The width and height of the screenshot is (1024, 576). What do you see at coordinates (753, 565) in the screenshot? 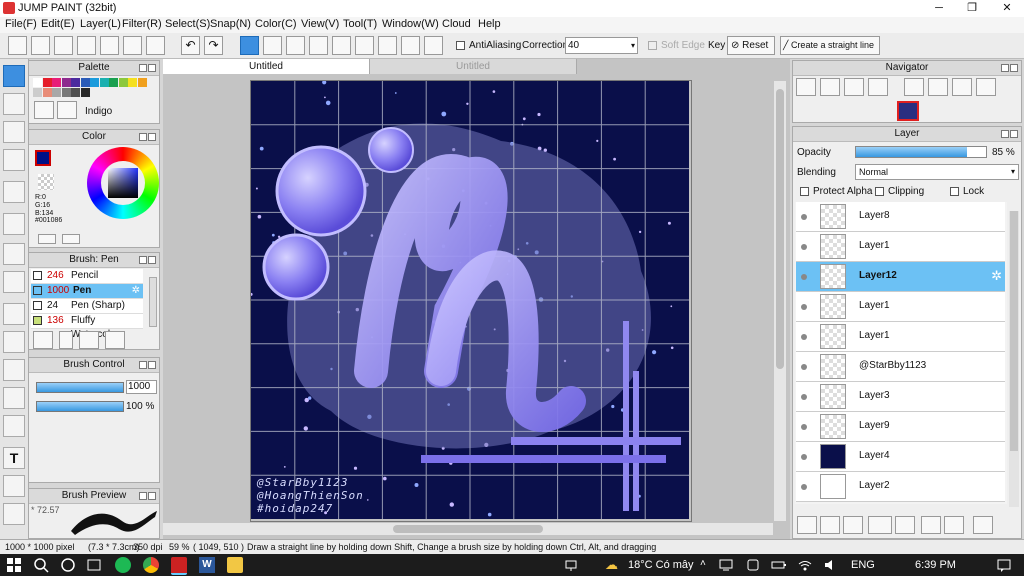
I see `app-tray-icon` at bounding box center [753, 565].